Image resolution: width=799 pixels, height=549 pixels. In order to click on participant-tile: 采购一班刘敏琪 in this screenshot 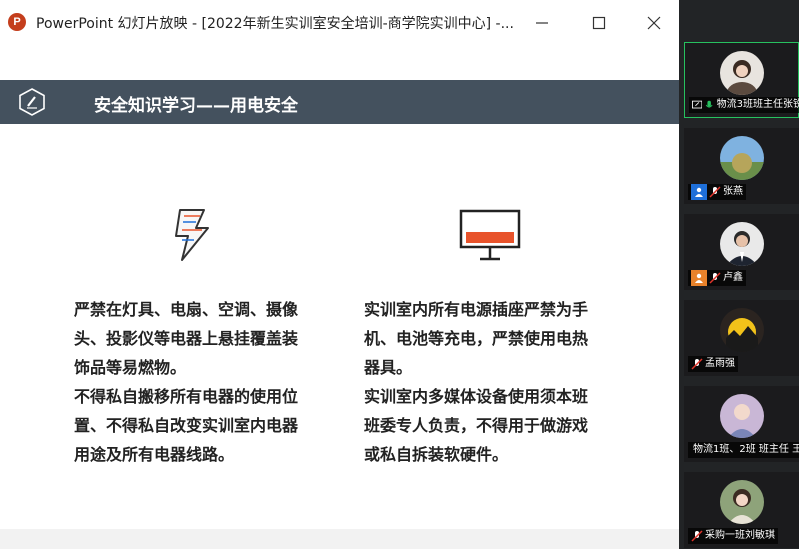, I will do `click(741, 510)`.